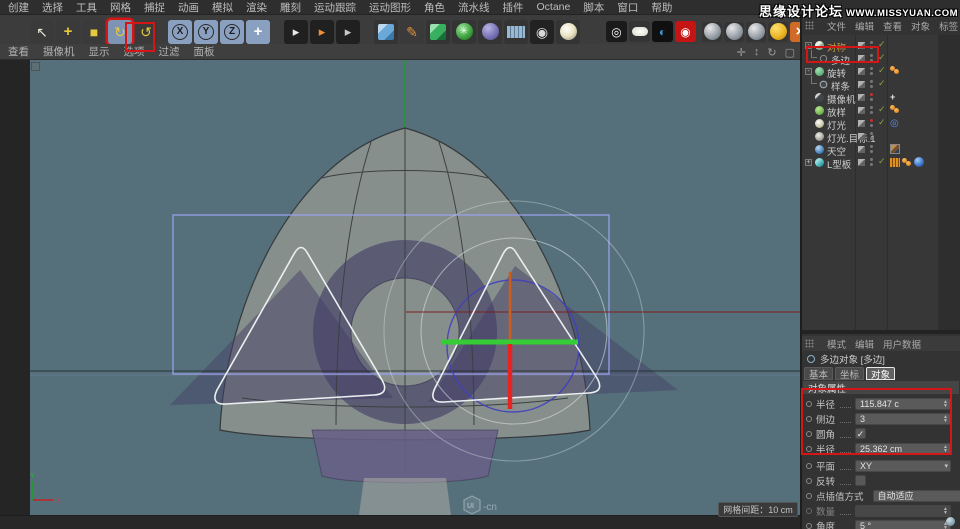  What do you see at coordinates (903, 403) in the screenshot?
I see `半径-input: 115.847 c ▲ ▼` at bounding box center [903, 403].